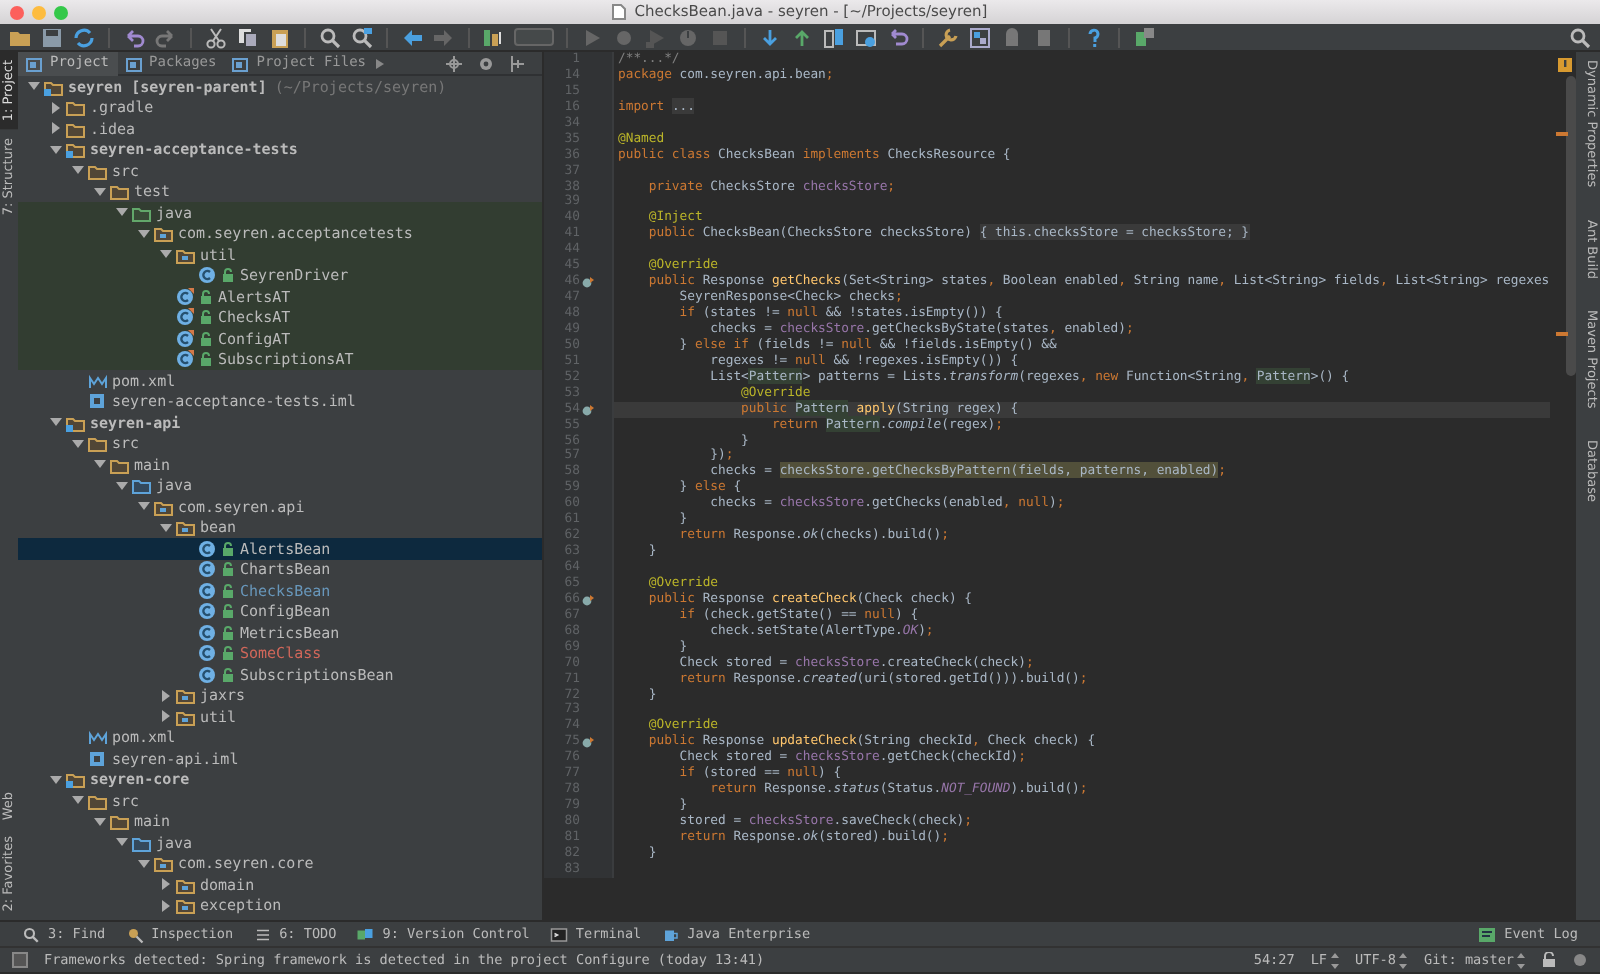 The height and width of the screenshot is (974, 1600). What do you see at coordinates (248, 37) in the screenshot?
I see `copy-icon` at bounding box center [248, 37].